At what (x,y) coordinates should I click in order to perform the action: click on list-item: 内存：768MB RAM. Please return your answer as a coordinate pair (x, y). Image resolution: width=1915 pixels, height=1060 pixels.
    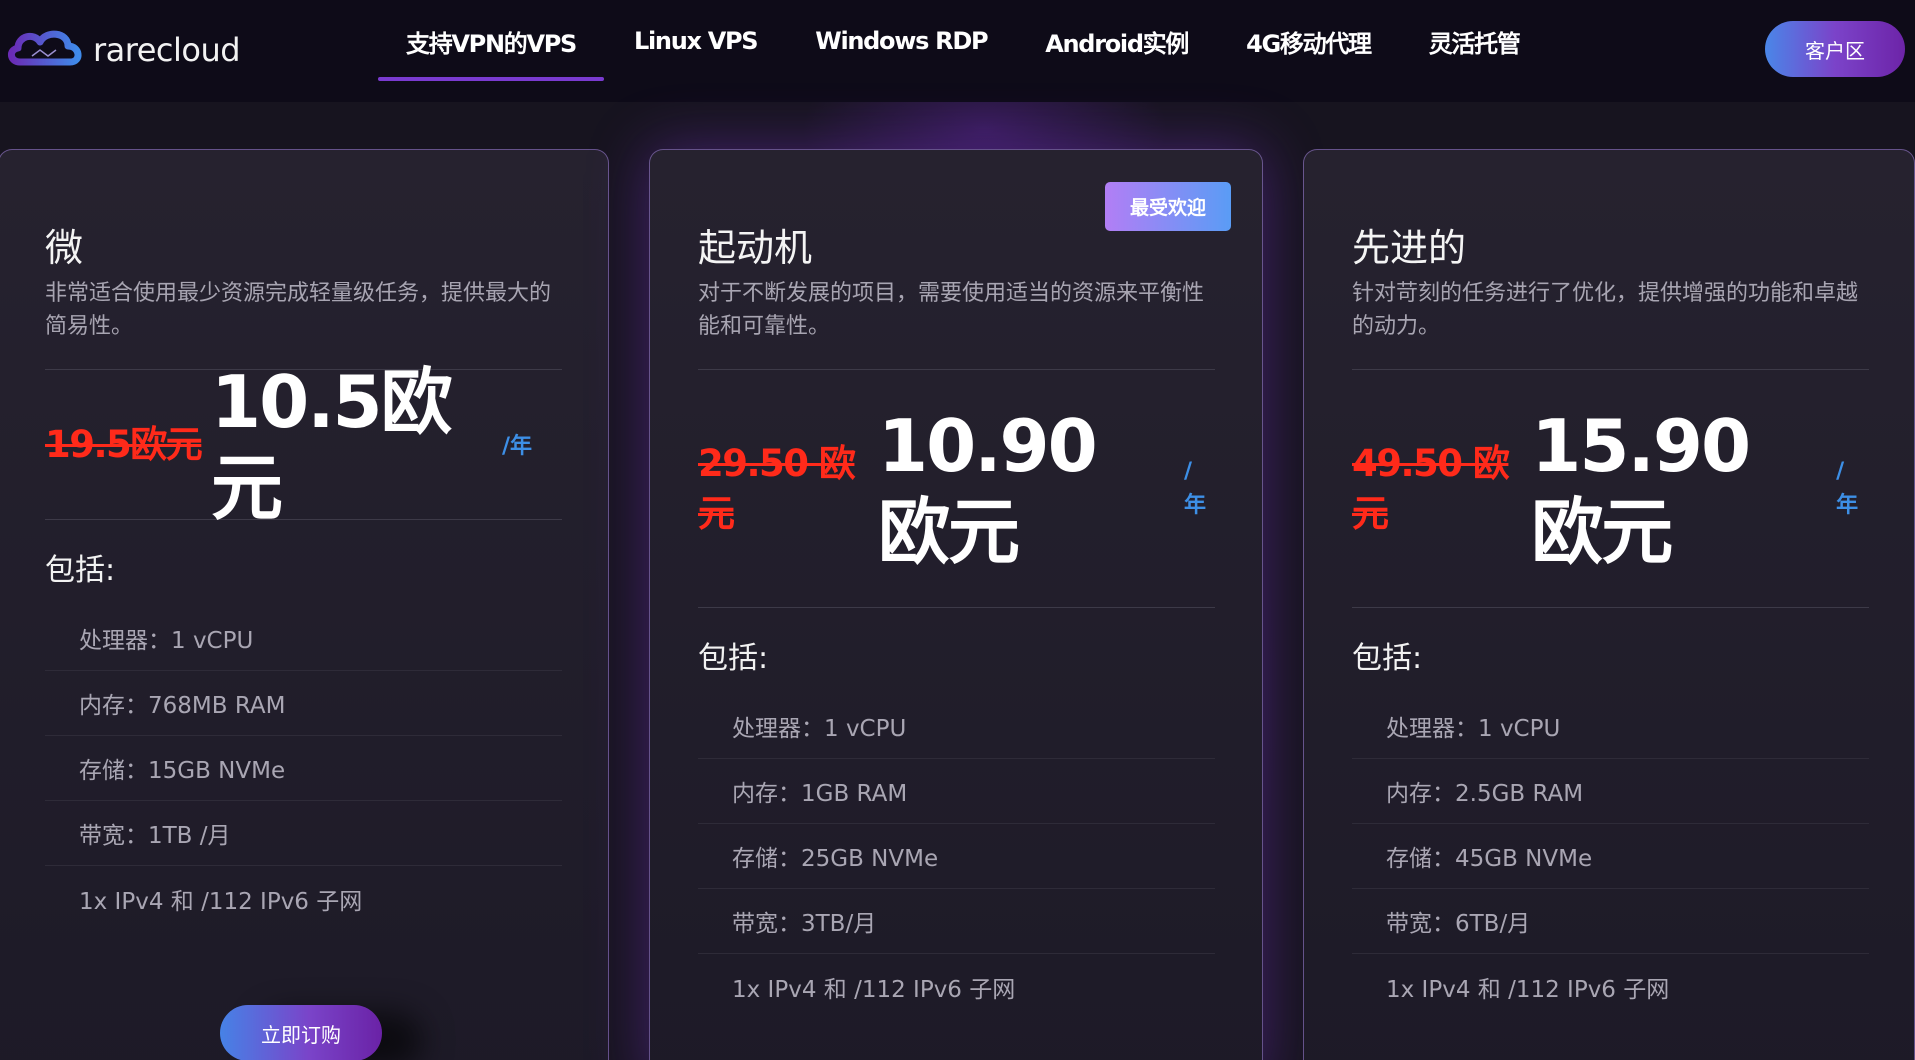
    Looking at the image, I should click on (303, 703).